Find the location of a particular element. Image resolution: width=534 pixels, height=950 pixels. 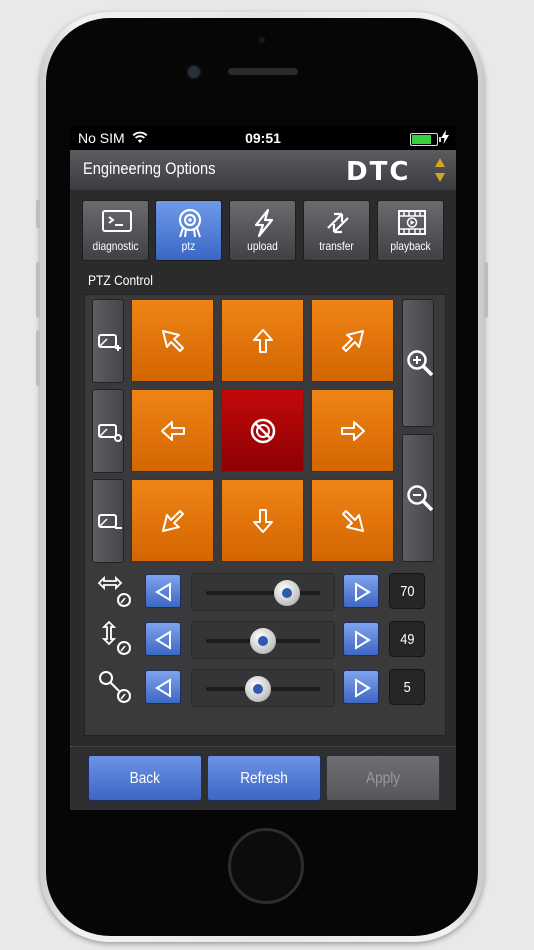

tab-playback: playback is located at coordinates (410, 230).